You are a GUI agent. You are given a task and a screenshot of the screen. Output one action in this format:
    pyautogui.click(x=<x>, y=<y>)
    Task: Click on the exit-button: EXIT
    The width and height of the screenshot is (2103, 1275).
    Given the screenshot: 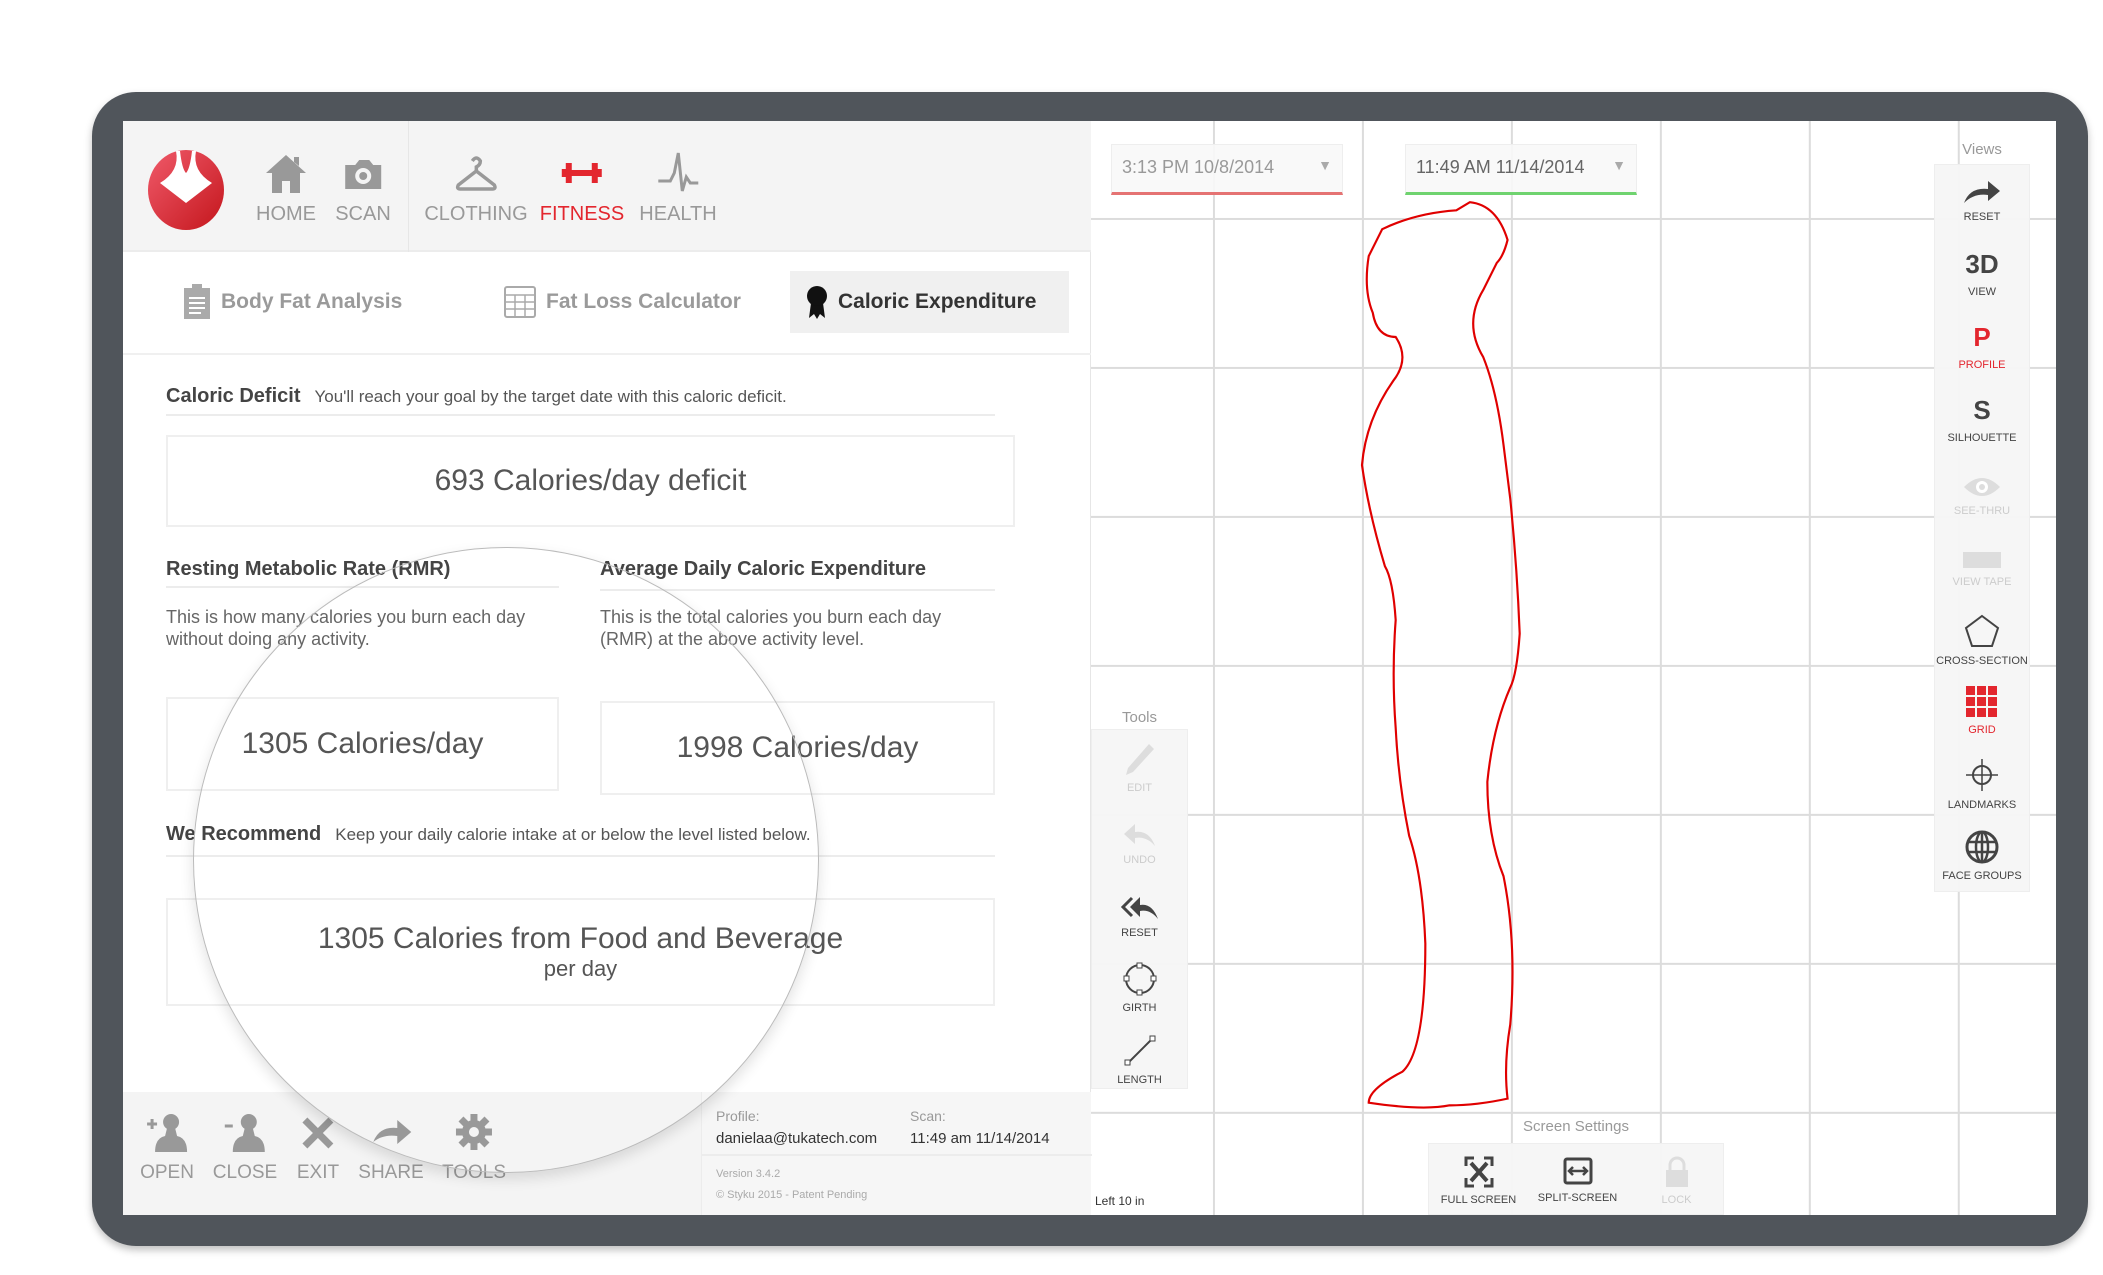 What is the action you would take?
    pyautogui.click(x=318, y=1148)
    